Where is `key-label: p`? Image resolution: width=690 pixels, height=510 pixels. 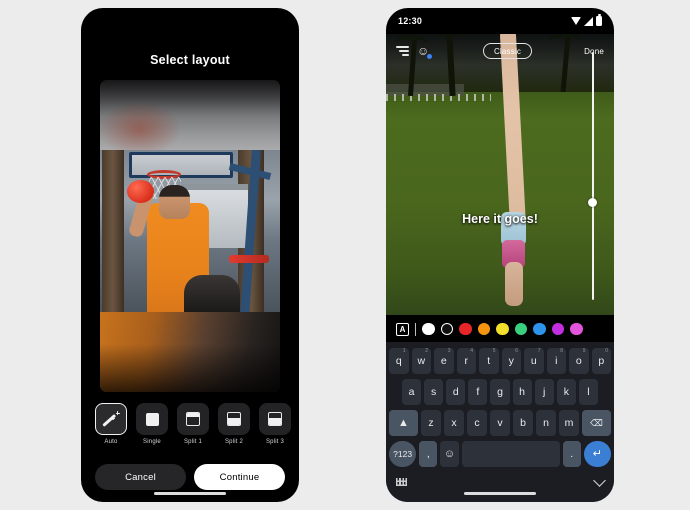 key-label: p is located at coordinates (601, 361).